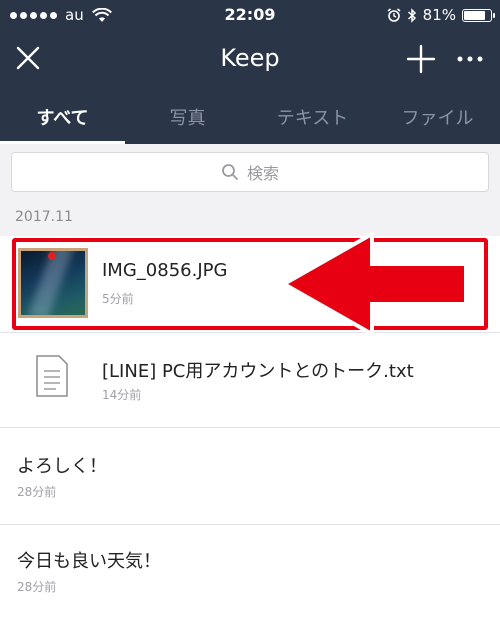 The width and height of the screenshot is (500, 623). Describe the element at coordinates (89, 561) in the screenshot. I see `item-title: 今日も良い天気！` at that location.